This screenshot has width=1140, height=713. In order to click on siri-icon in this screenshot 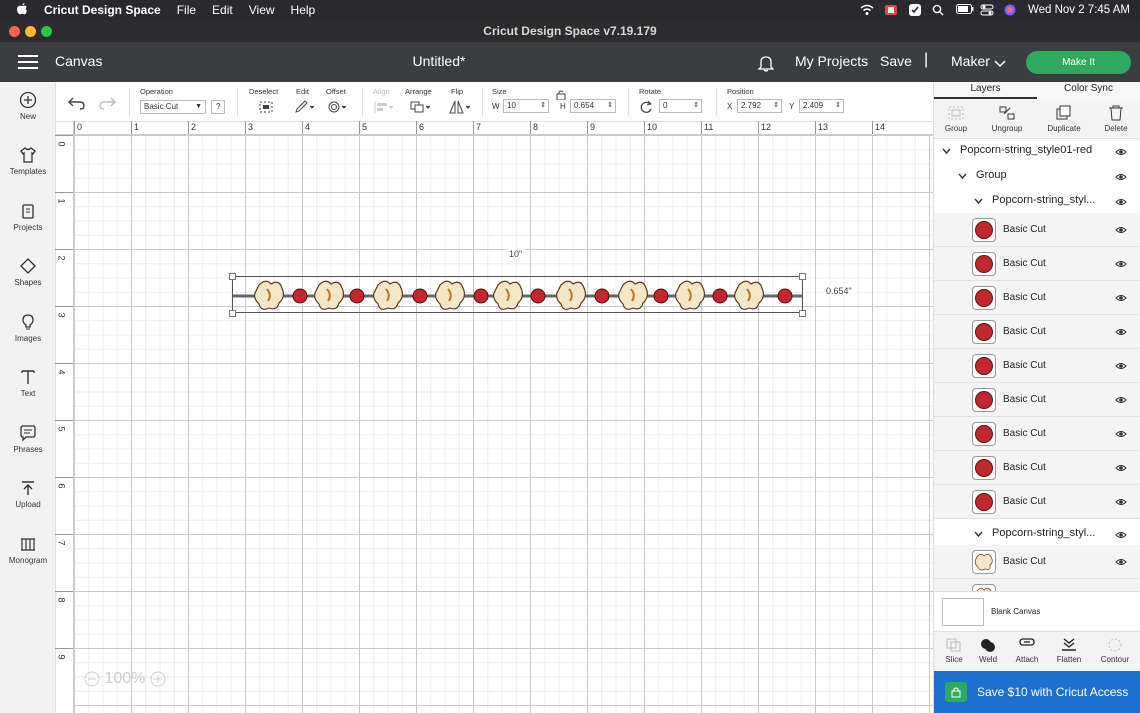, I will do `click(1011, 10)`.